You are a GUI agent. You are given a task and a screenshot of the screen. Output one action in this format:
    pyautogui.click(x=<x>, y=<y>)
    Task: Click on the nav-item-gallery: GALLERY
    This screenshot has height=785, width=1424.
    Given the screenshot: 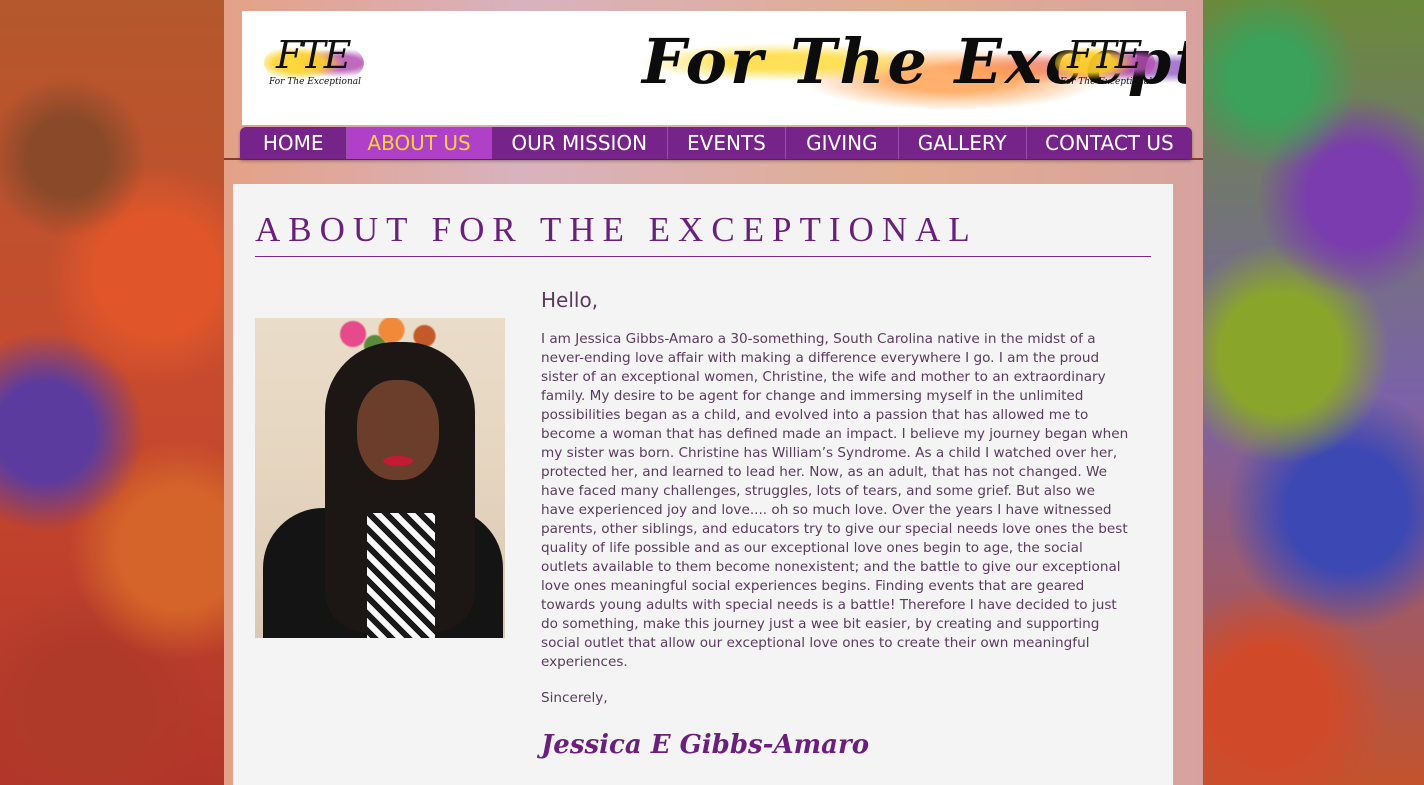 What is the action you would take?
    pyautogui.click(x=963, y=143)
    